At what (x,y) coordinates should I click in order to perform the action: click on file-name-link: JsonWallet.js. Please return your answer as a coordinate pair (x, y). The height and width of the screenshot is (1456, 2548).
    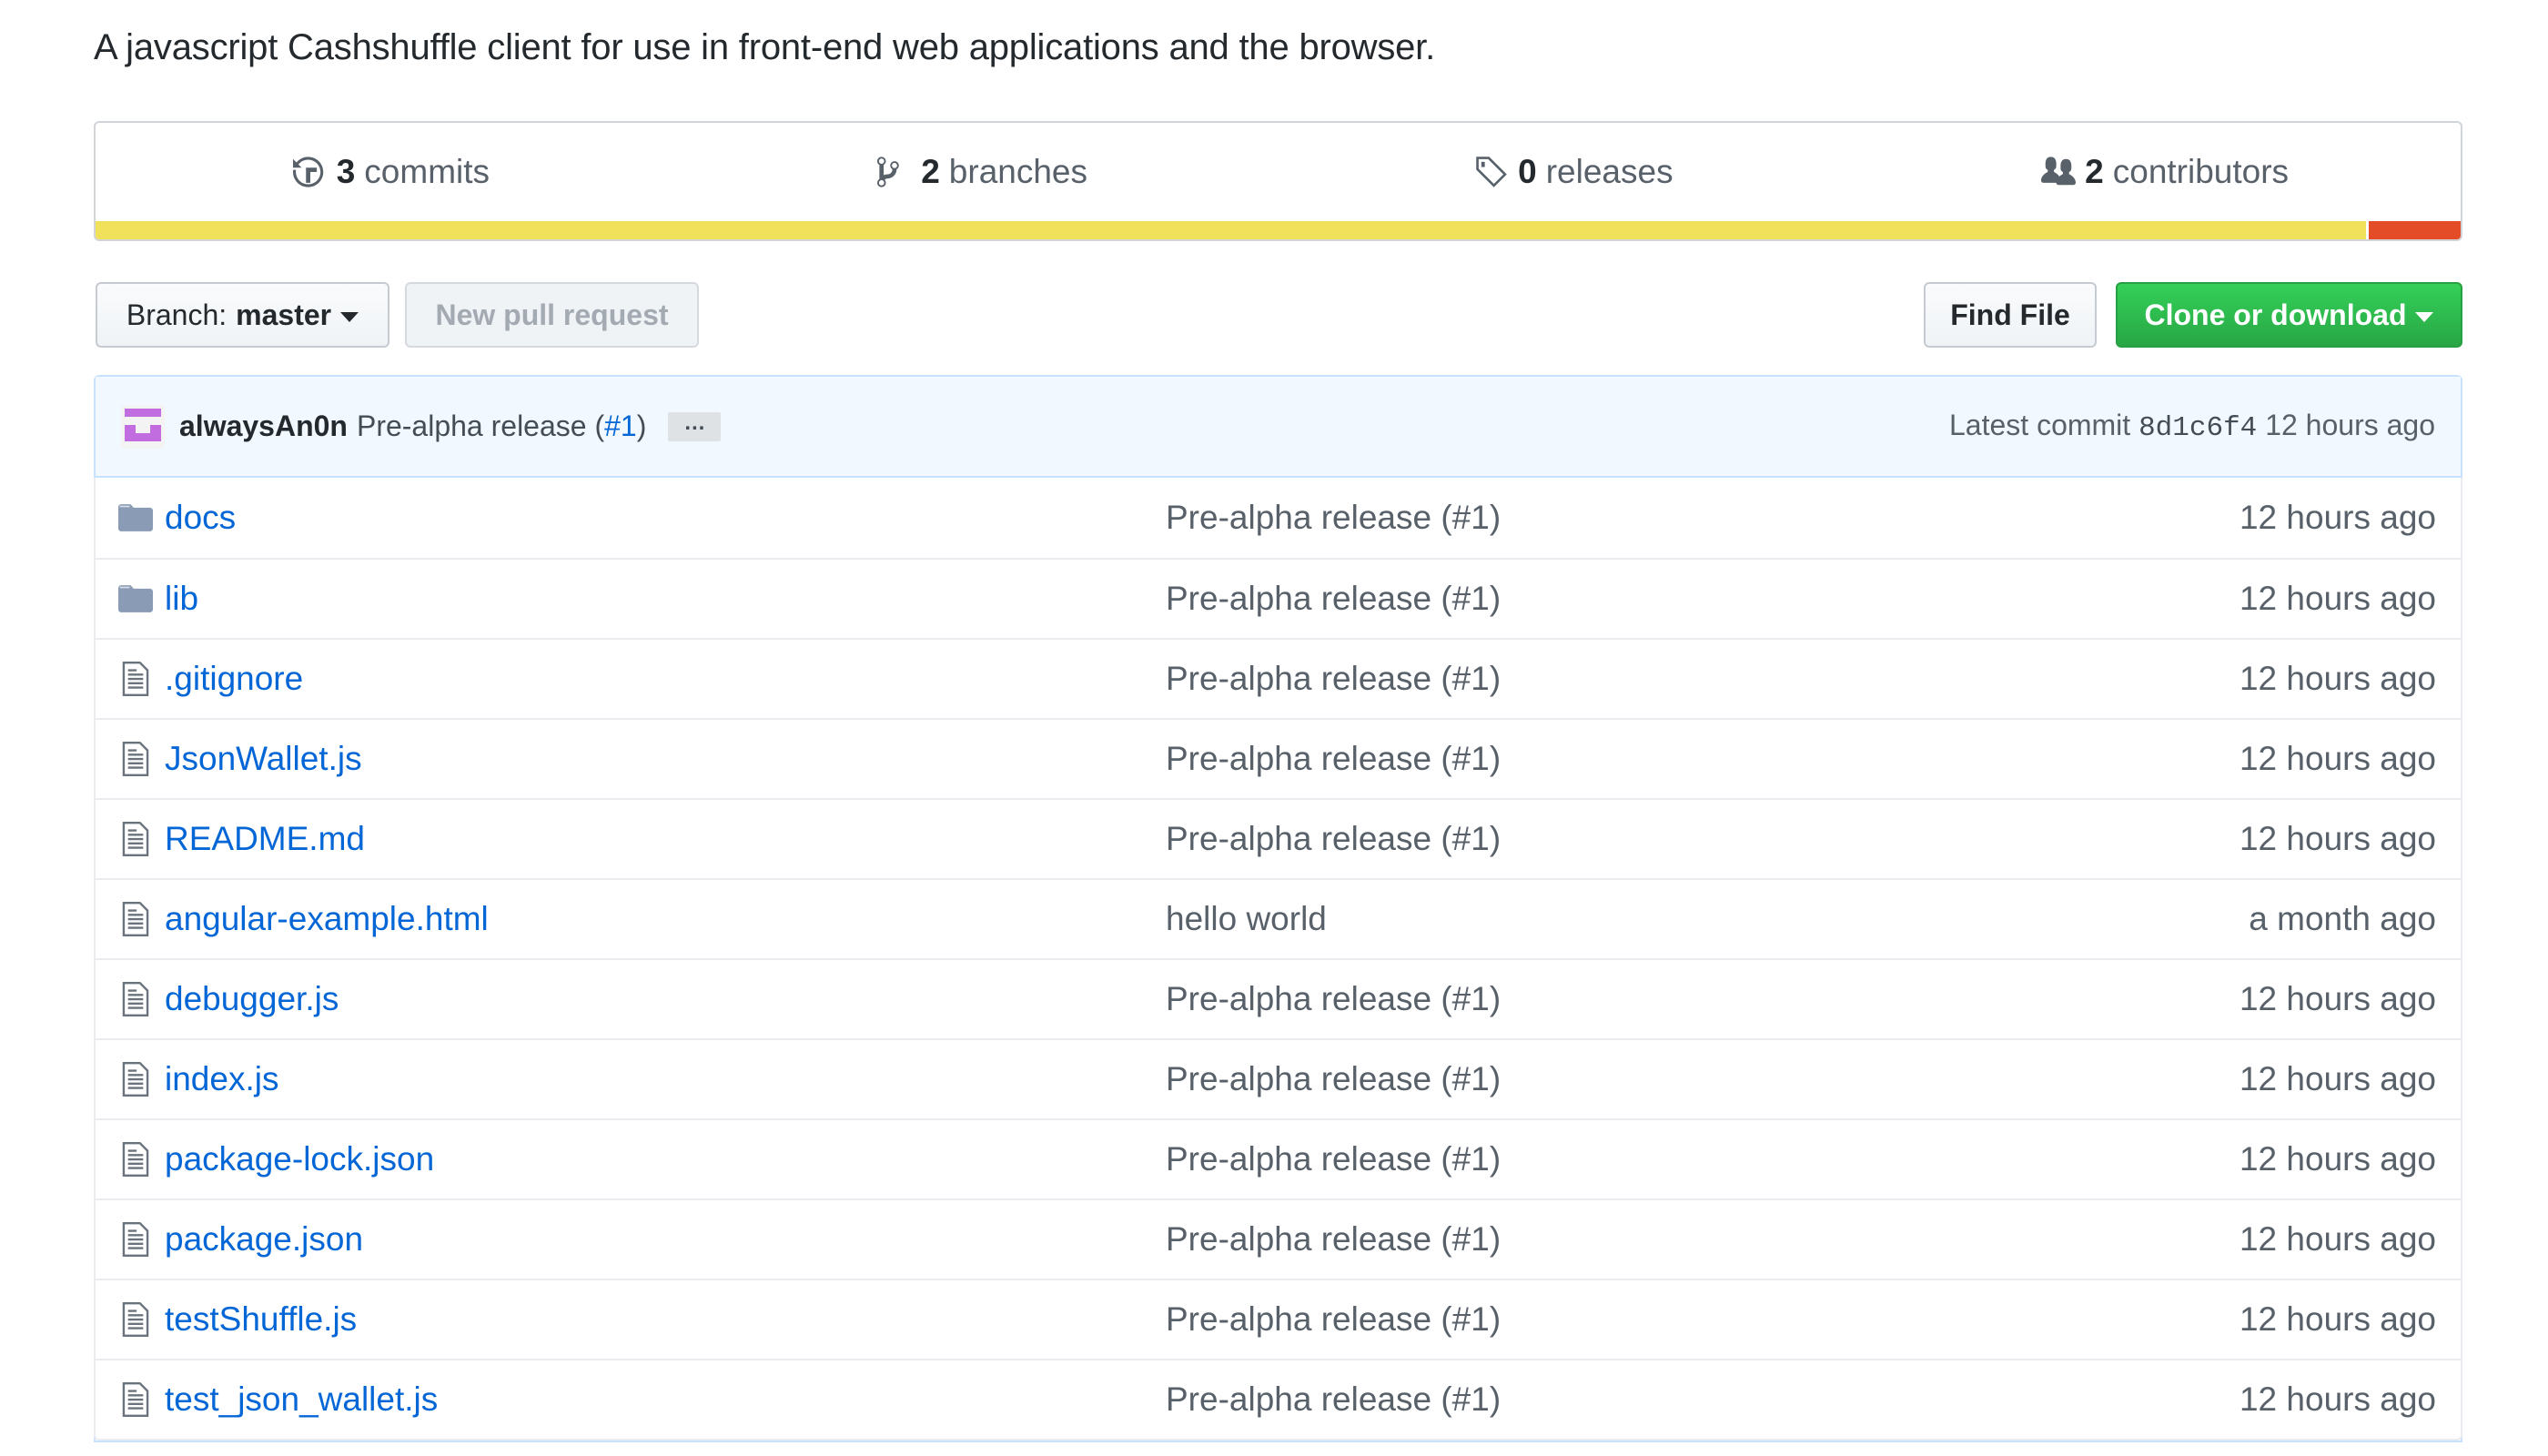
    Looking at the image, I should click on (665, 759).